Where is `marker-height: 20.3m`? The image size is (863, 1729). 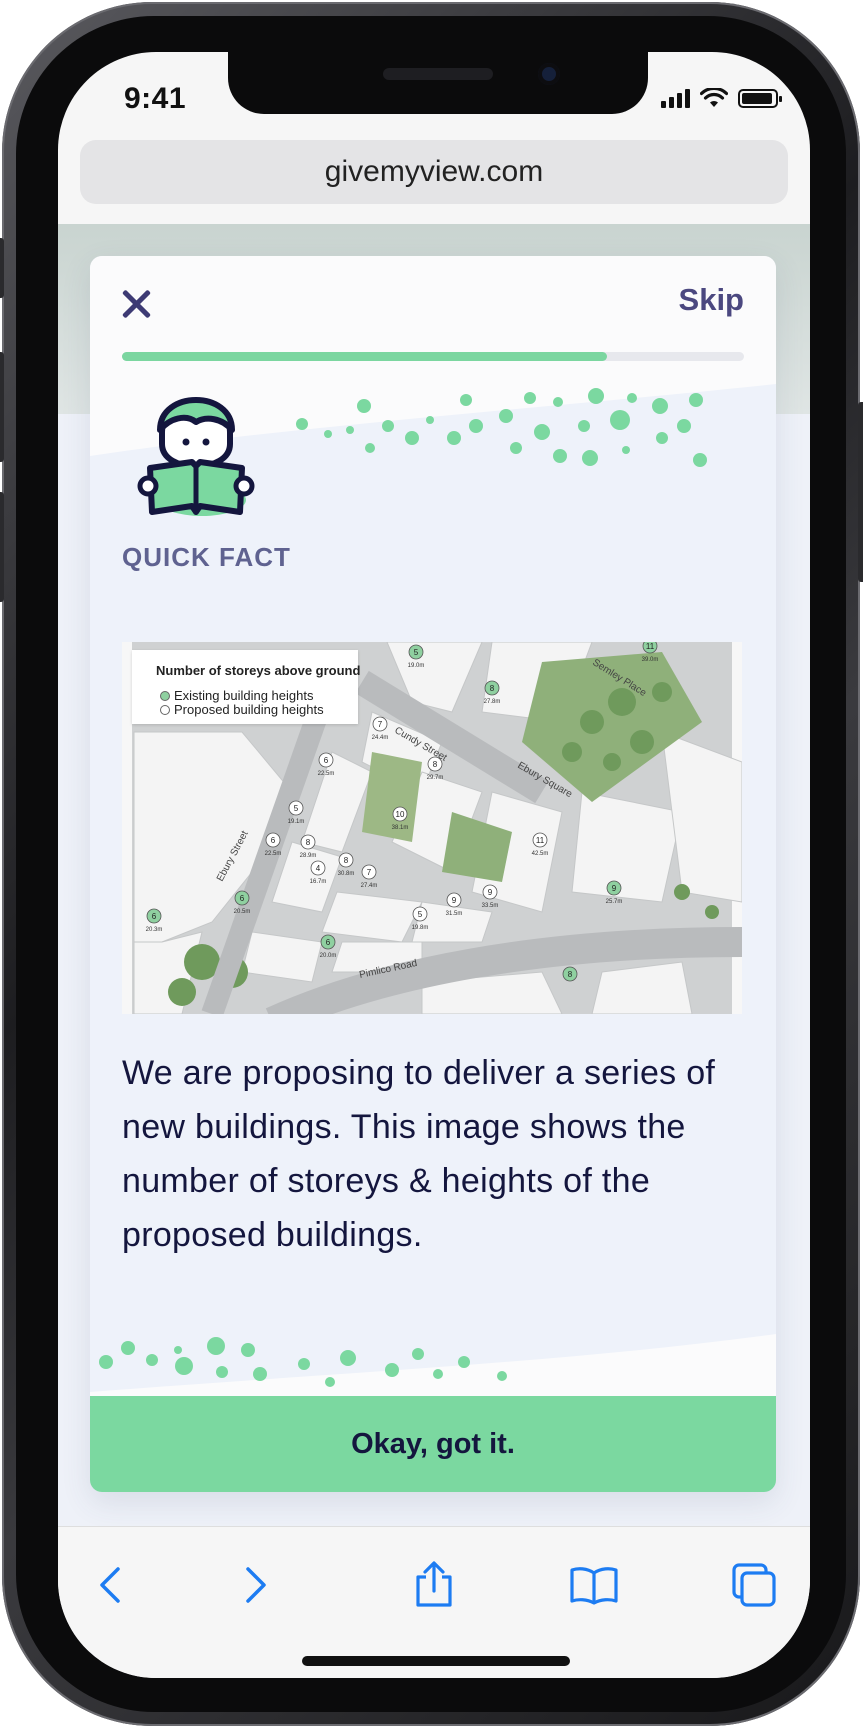 marker-height: 20.3m is located at coordinates (154, 930).